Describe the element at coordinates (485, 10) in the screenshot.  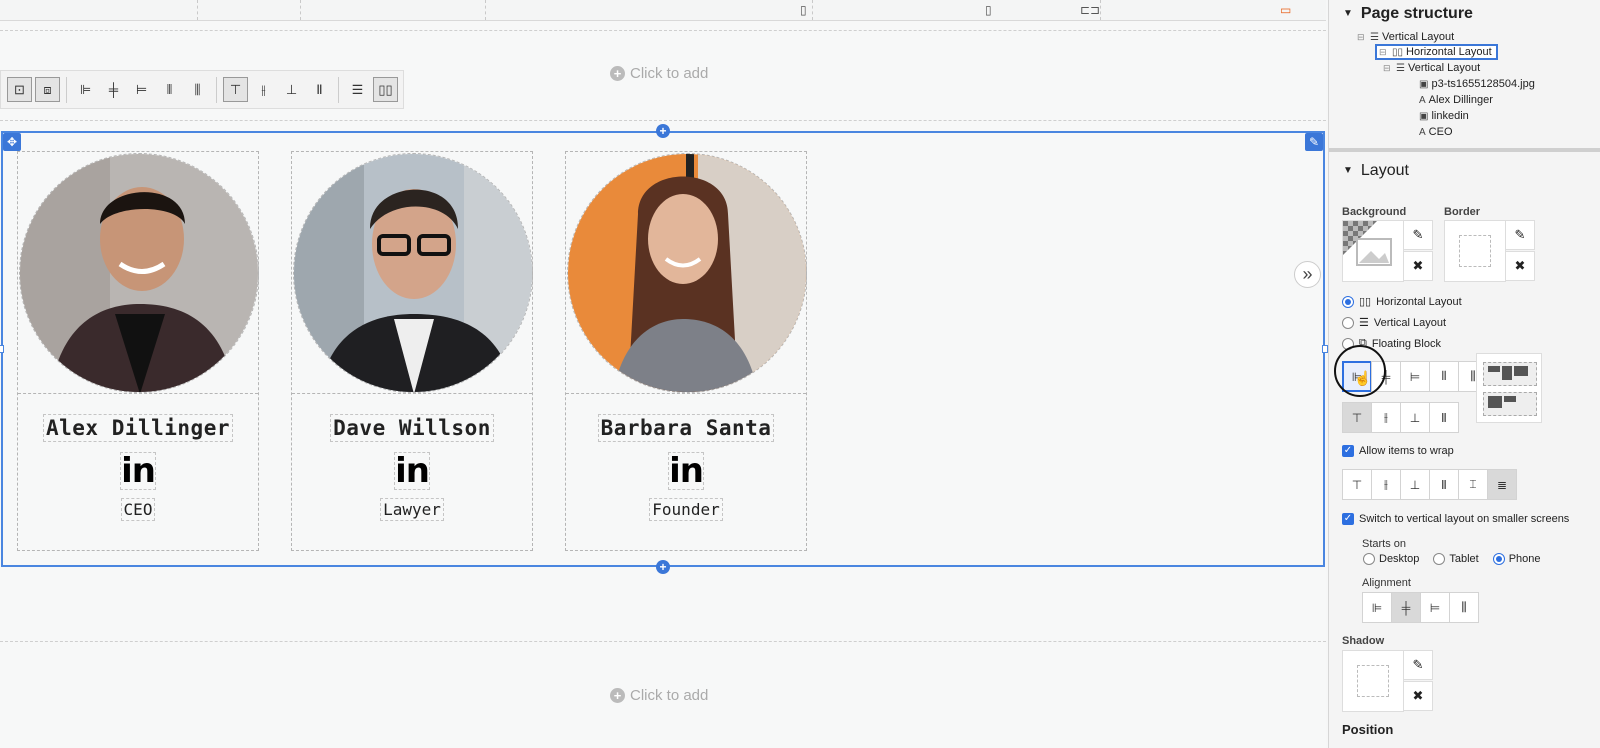
I see `ruler-mark` at that location.